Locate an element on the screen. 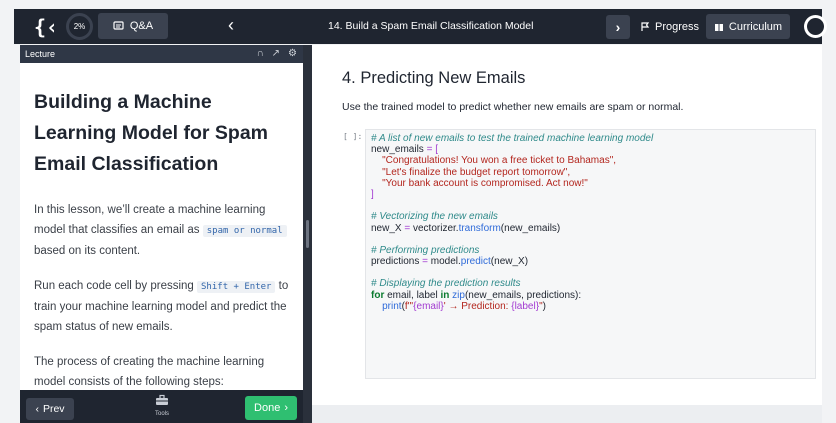  progress-indicator: 2% is located at coordinates (79, 26).